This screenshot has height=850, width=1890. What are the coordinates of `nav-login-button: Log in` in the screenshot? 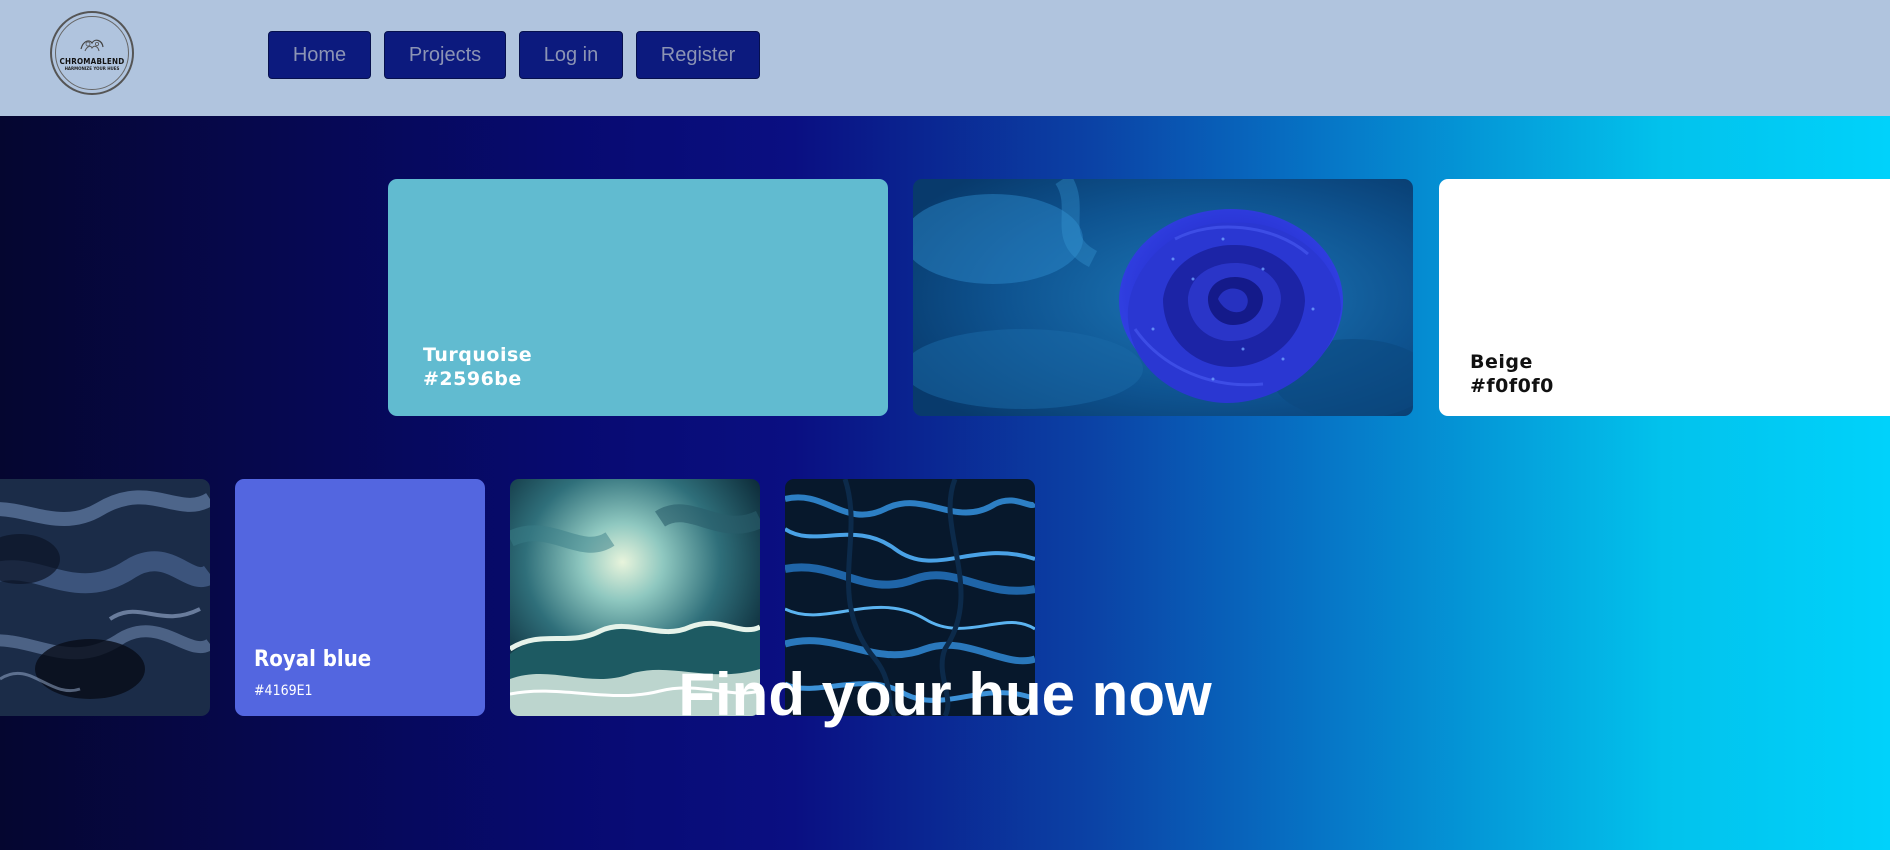 It's located at (571, 55).